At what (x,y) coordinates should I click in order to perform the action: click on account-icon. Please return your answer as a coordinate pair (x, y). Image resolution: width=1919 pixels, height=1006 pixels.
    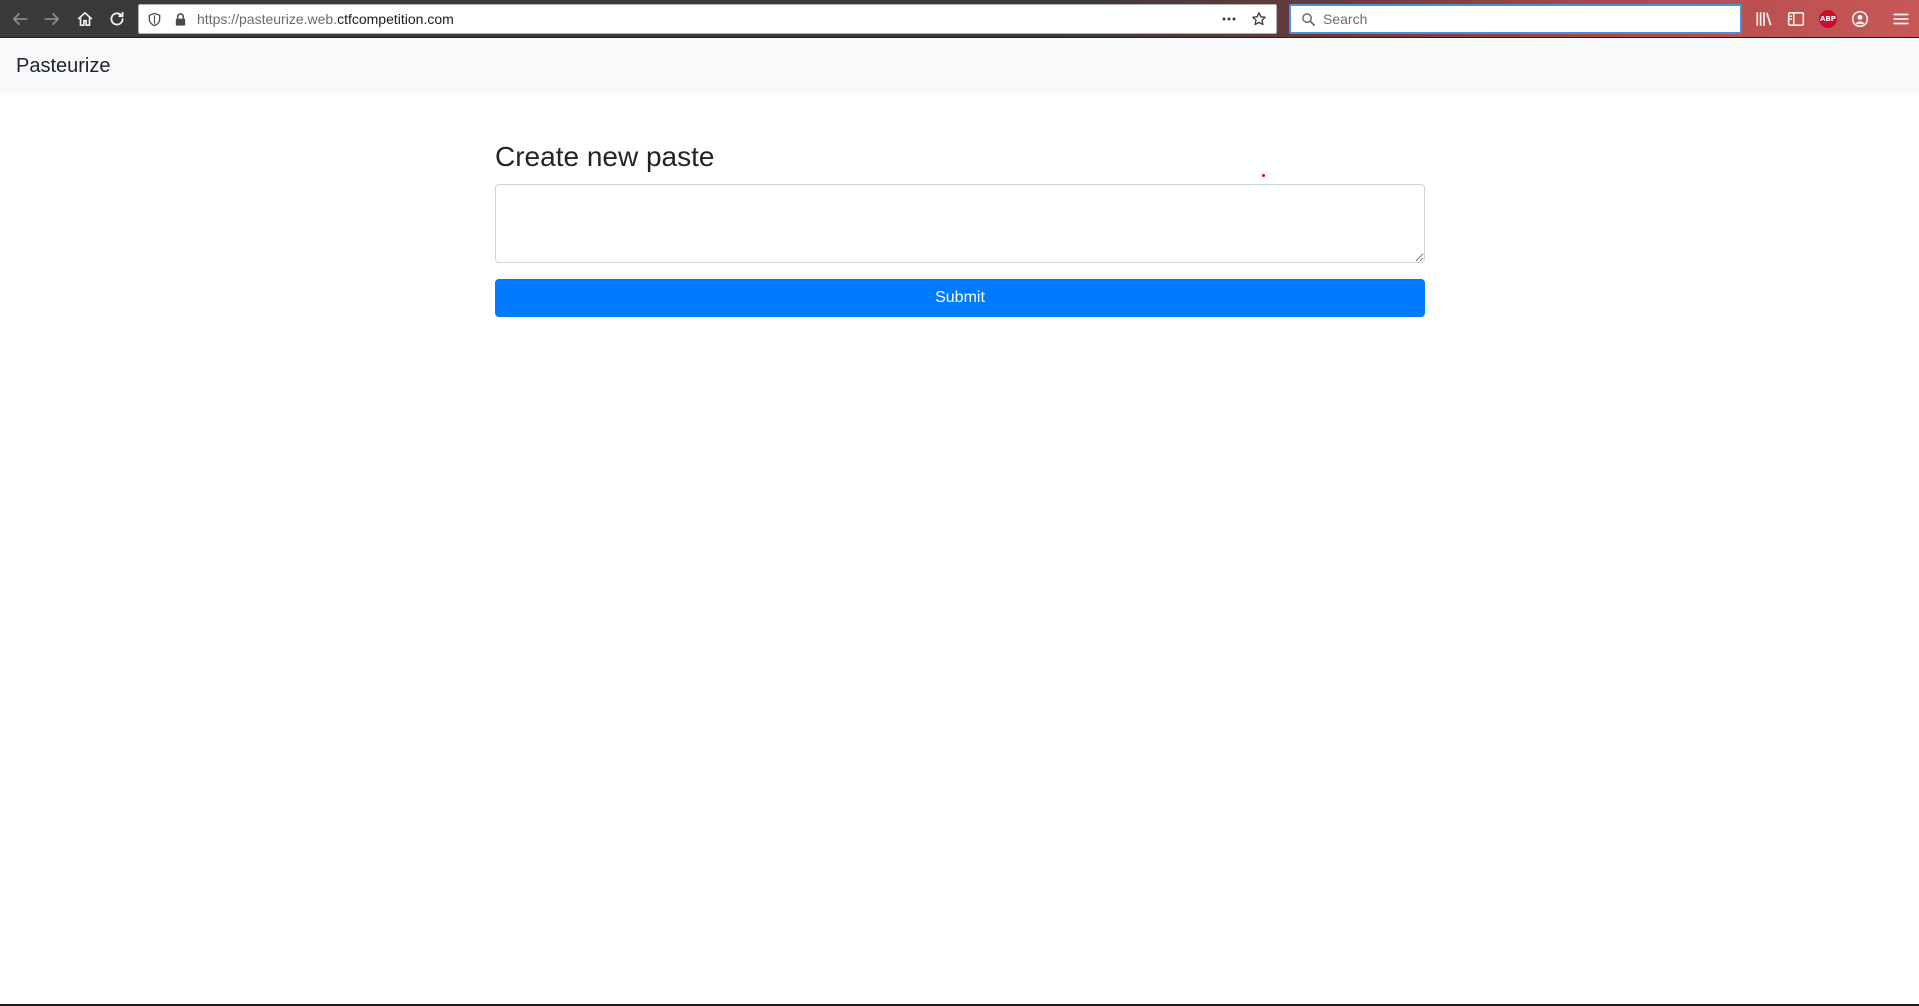
    Looking at the image, I should click on (1860, 19).